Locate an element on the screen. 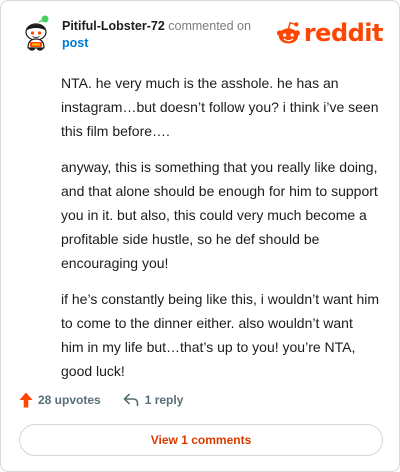 This screenshot has width=400, height=472. upvote-button: 28 upvotes is located at coordinates (60, 400).